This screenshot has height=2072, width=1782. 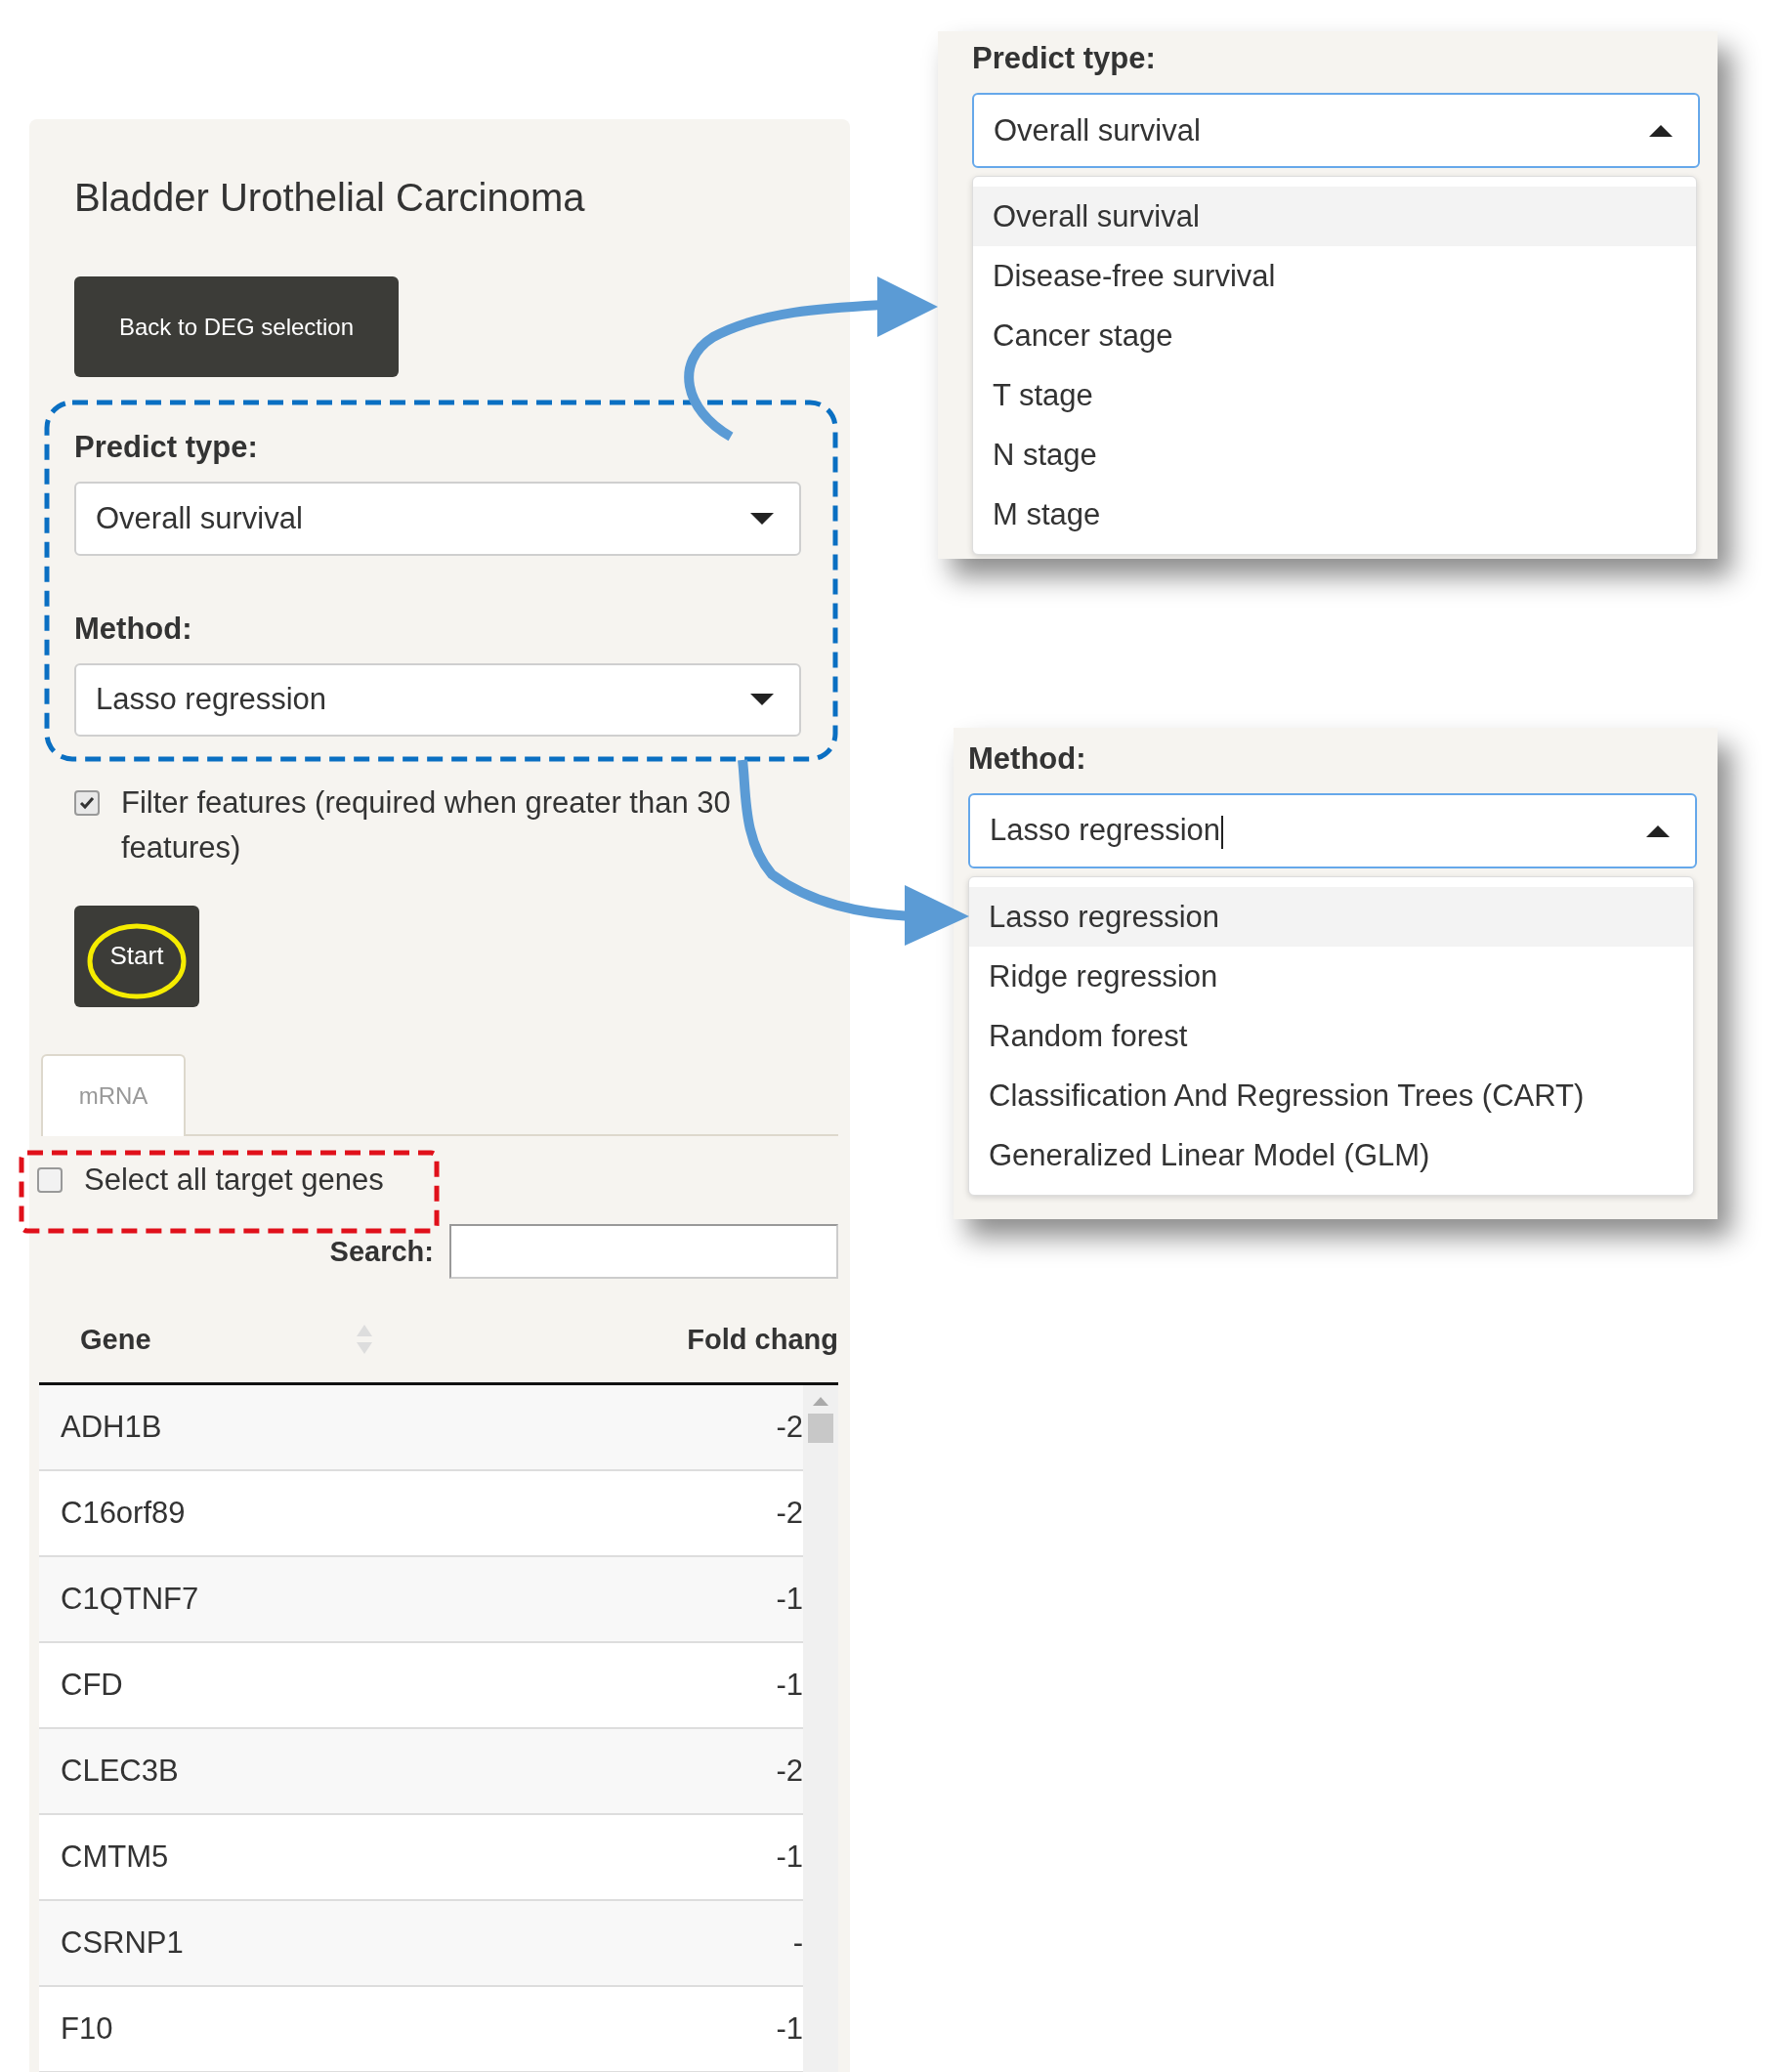 I want to click on back-button: Back to DEG selection, so click(x=236, y=327).